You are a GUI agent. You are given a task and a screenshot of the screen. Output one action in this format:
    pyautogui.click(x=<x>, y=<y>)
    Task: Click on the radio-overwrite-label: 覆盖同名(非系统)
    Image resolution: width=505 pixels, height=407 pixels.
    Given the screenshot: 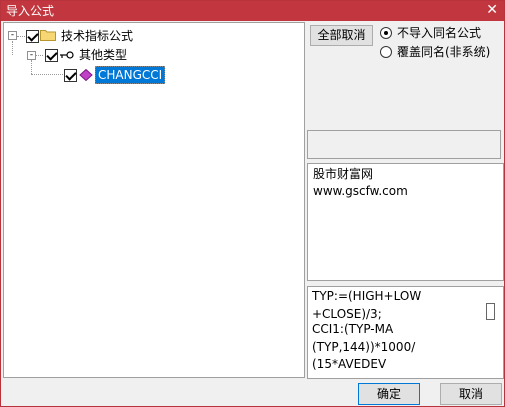 What is the action you would take?
    pyautogui.click(x=443, y=52)
    